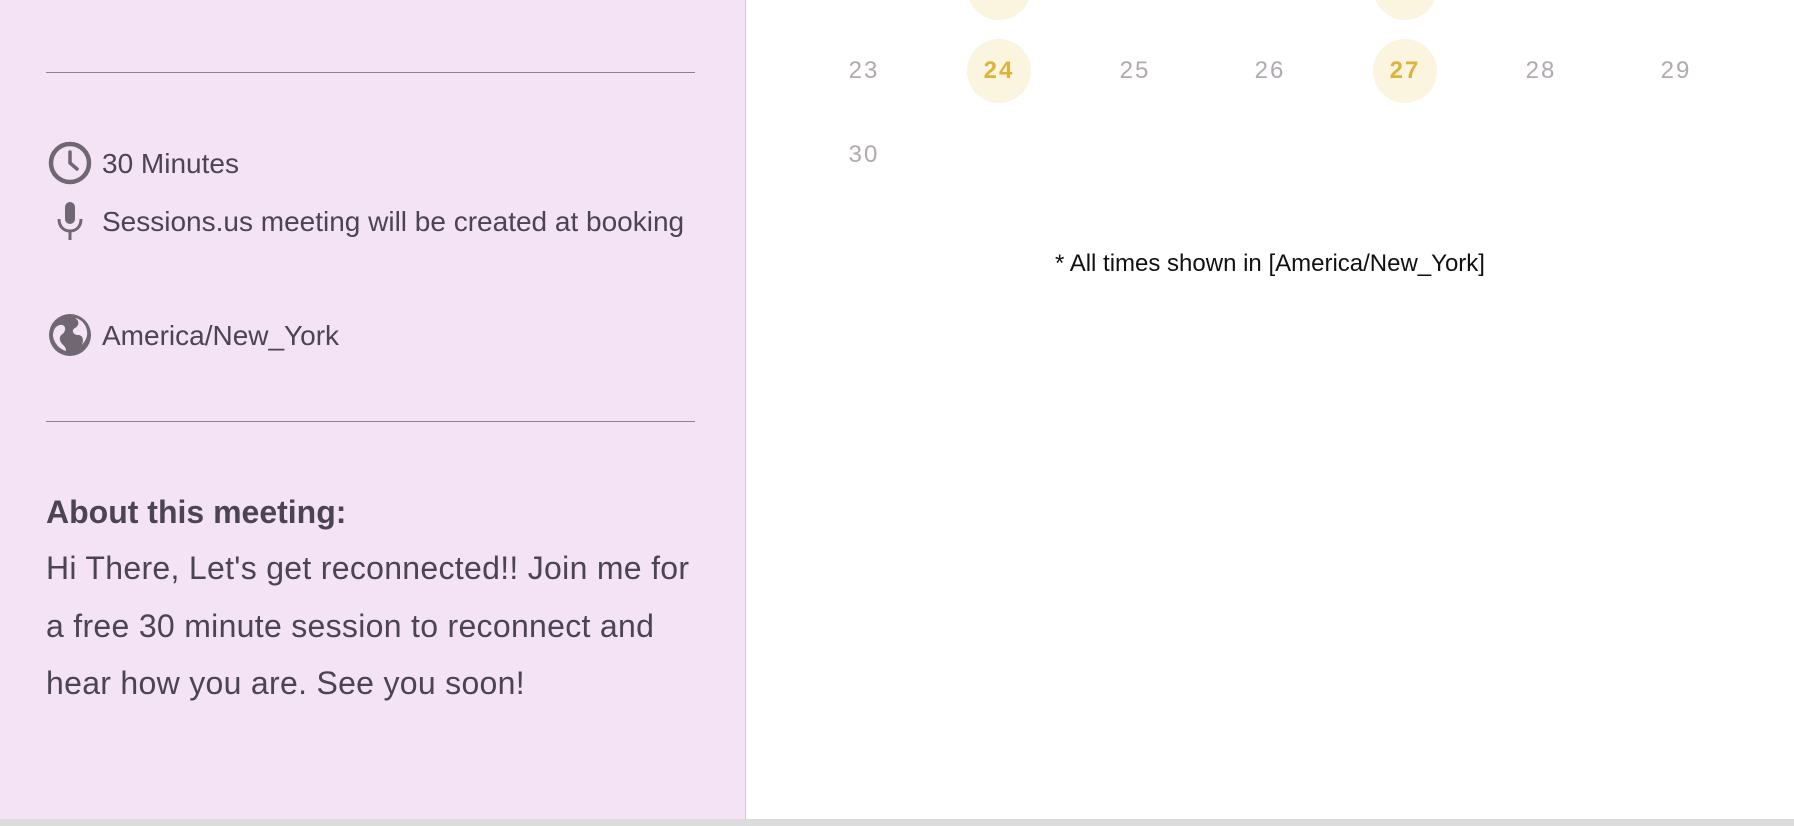 This screenshot has height=826, width=1794. I want to click on calendar-day: 23, so click(864, 70).